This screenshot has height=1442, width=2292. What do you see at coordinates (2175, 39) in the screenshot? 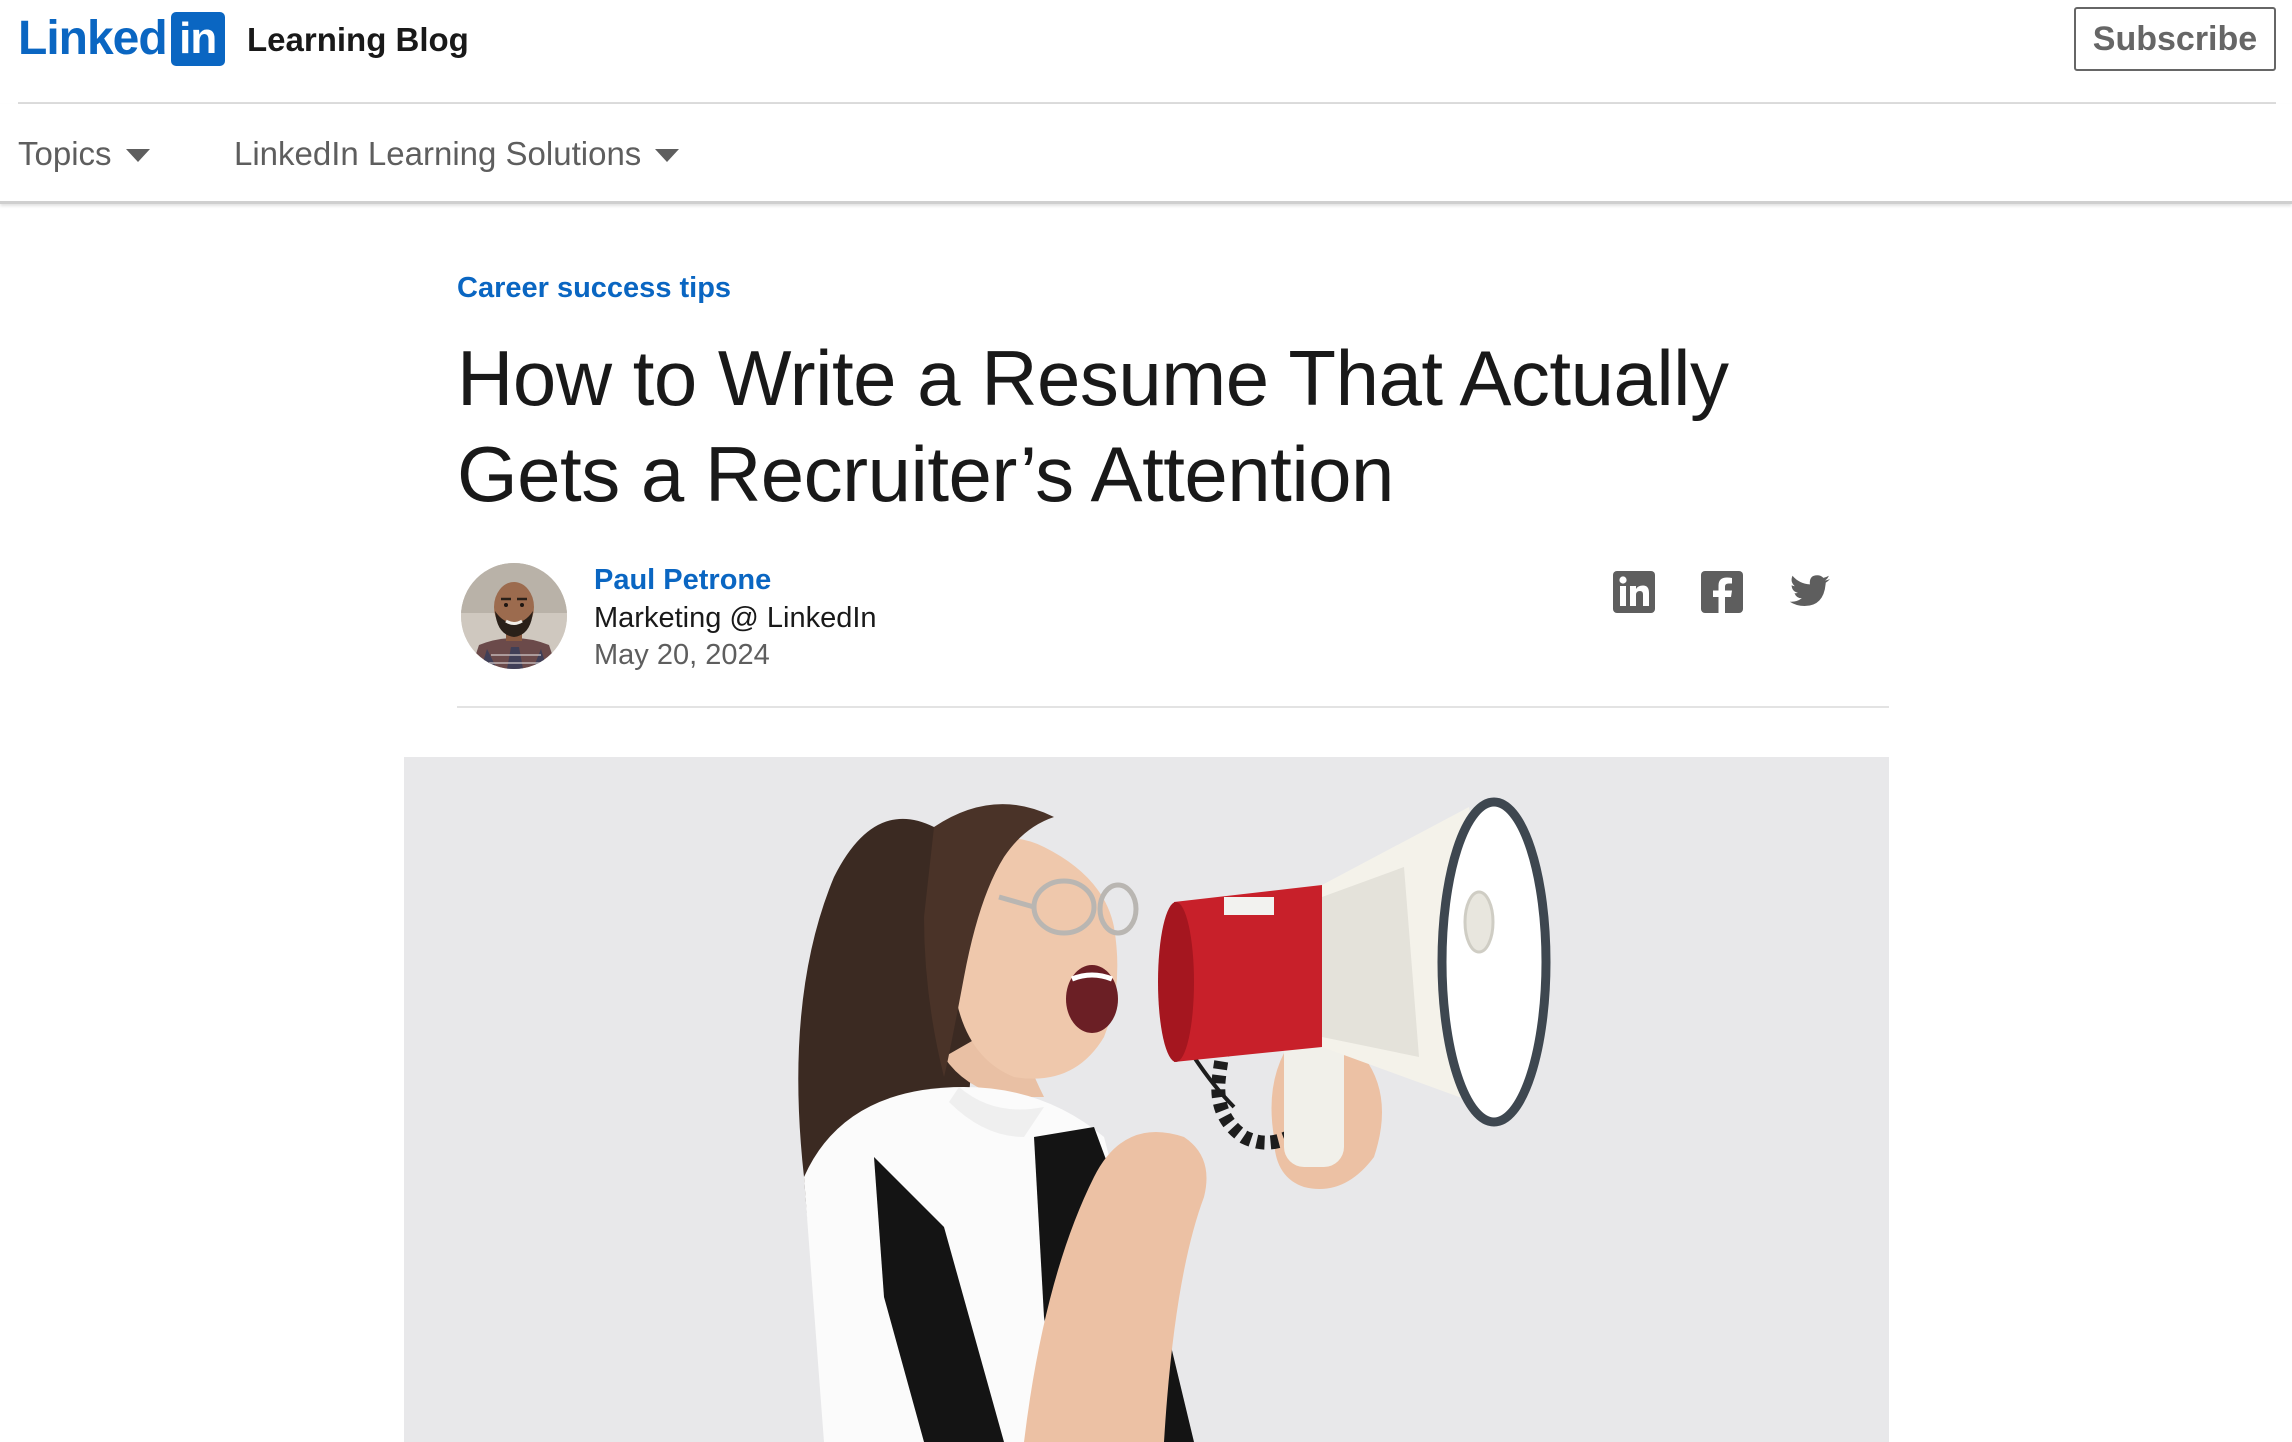
I see `subscribe-button: Subscribe` at bounding box center [2175, 39].